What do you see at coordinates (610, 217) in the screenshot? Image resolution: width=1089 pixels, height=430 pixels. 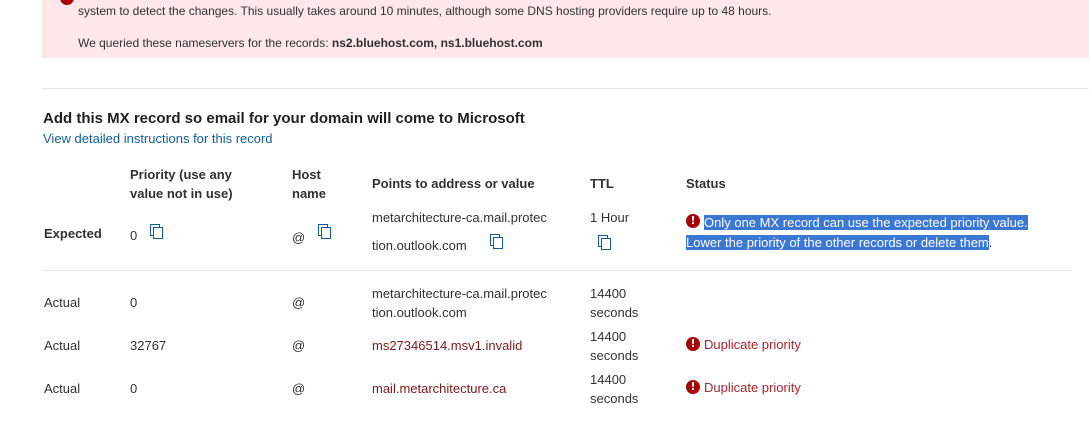 I see `expected-ttl: 1 Hour` at bounding box center [610, 217].